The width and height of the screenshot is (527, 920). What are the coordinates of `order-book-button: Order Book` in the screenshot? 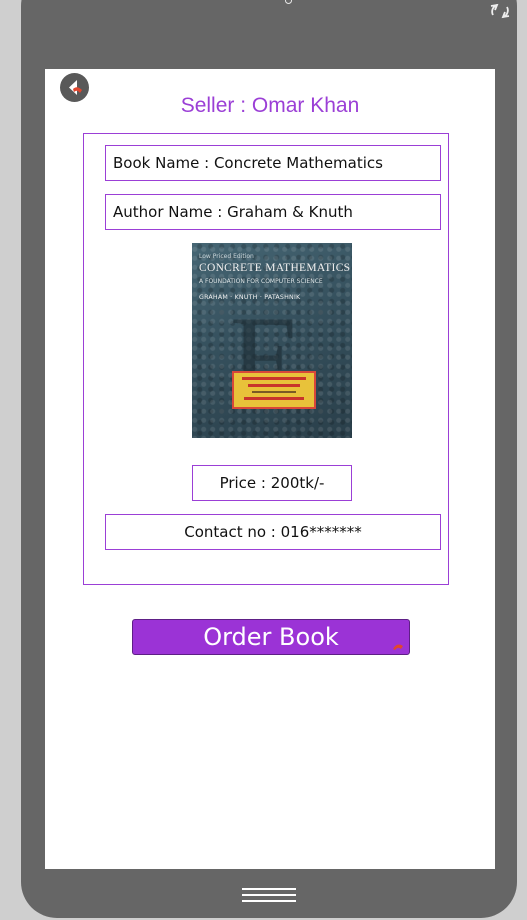 It's located at (271, 637).